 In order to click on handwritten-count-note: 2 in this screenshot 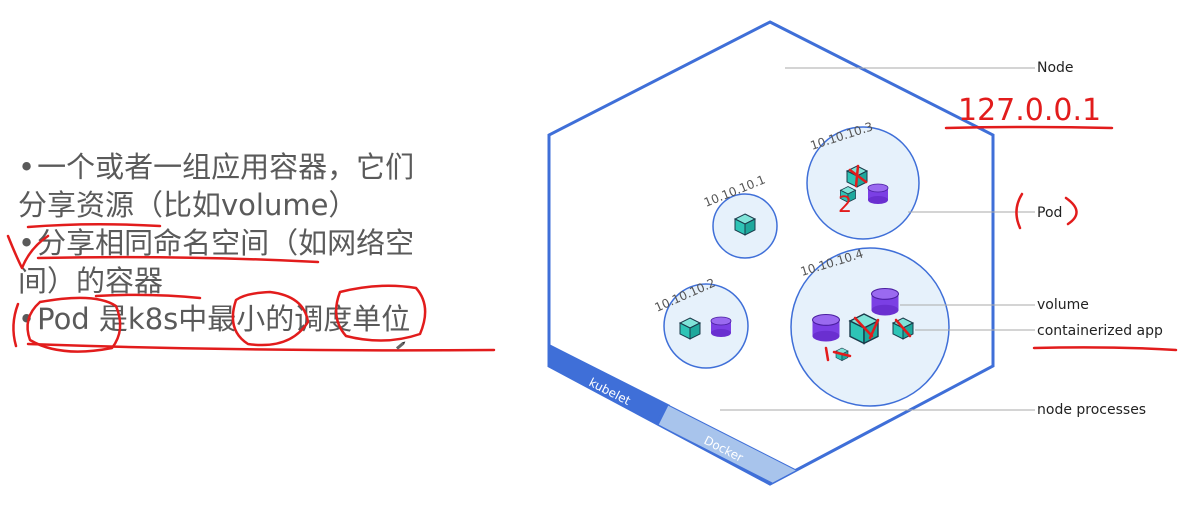, I will do `click(845, 205)`.